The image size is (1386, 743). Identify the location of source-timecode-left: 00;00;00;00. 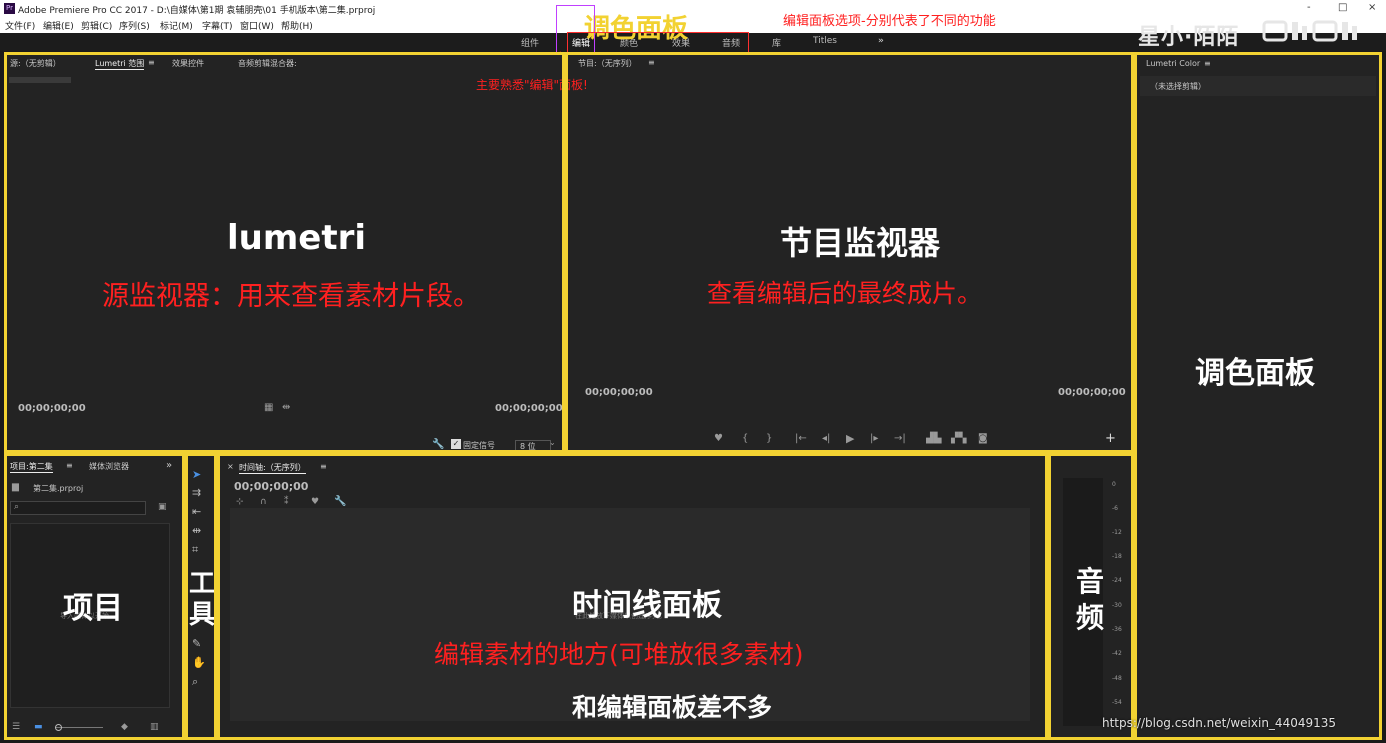
(52, 408).